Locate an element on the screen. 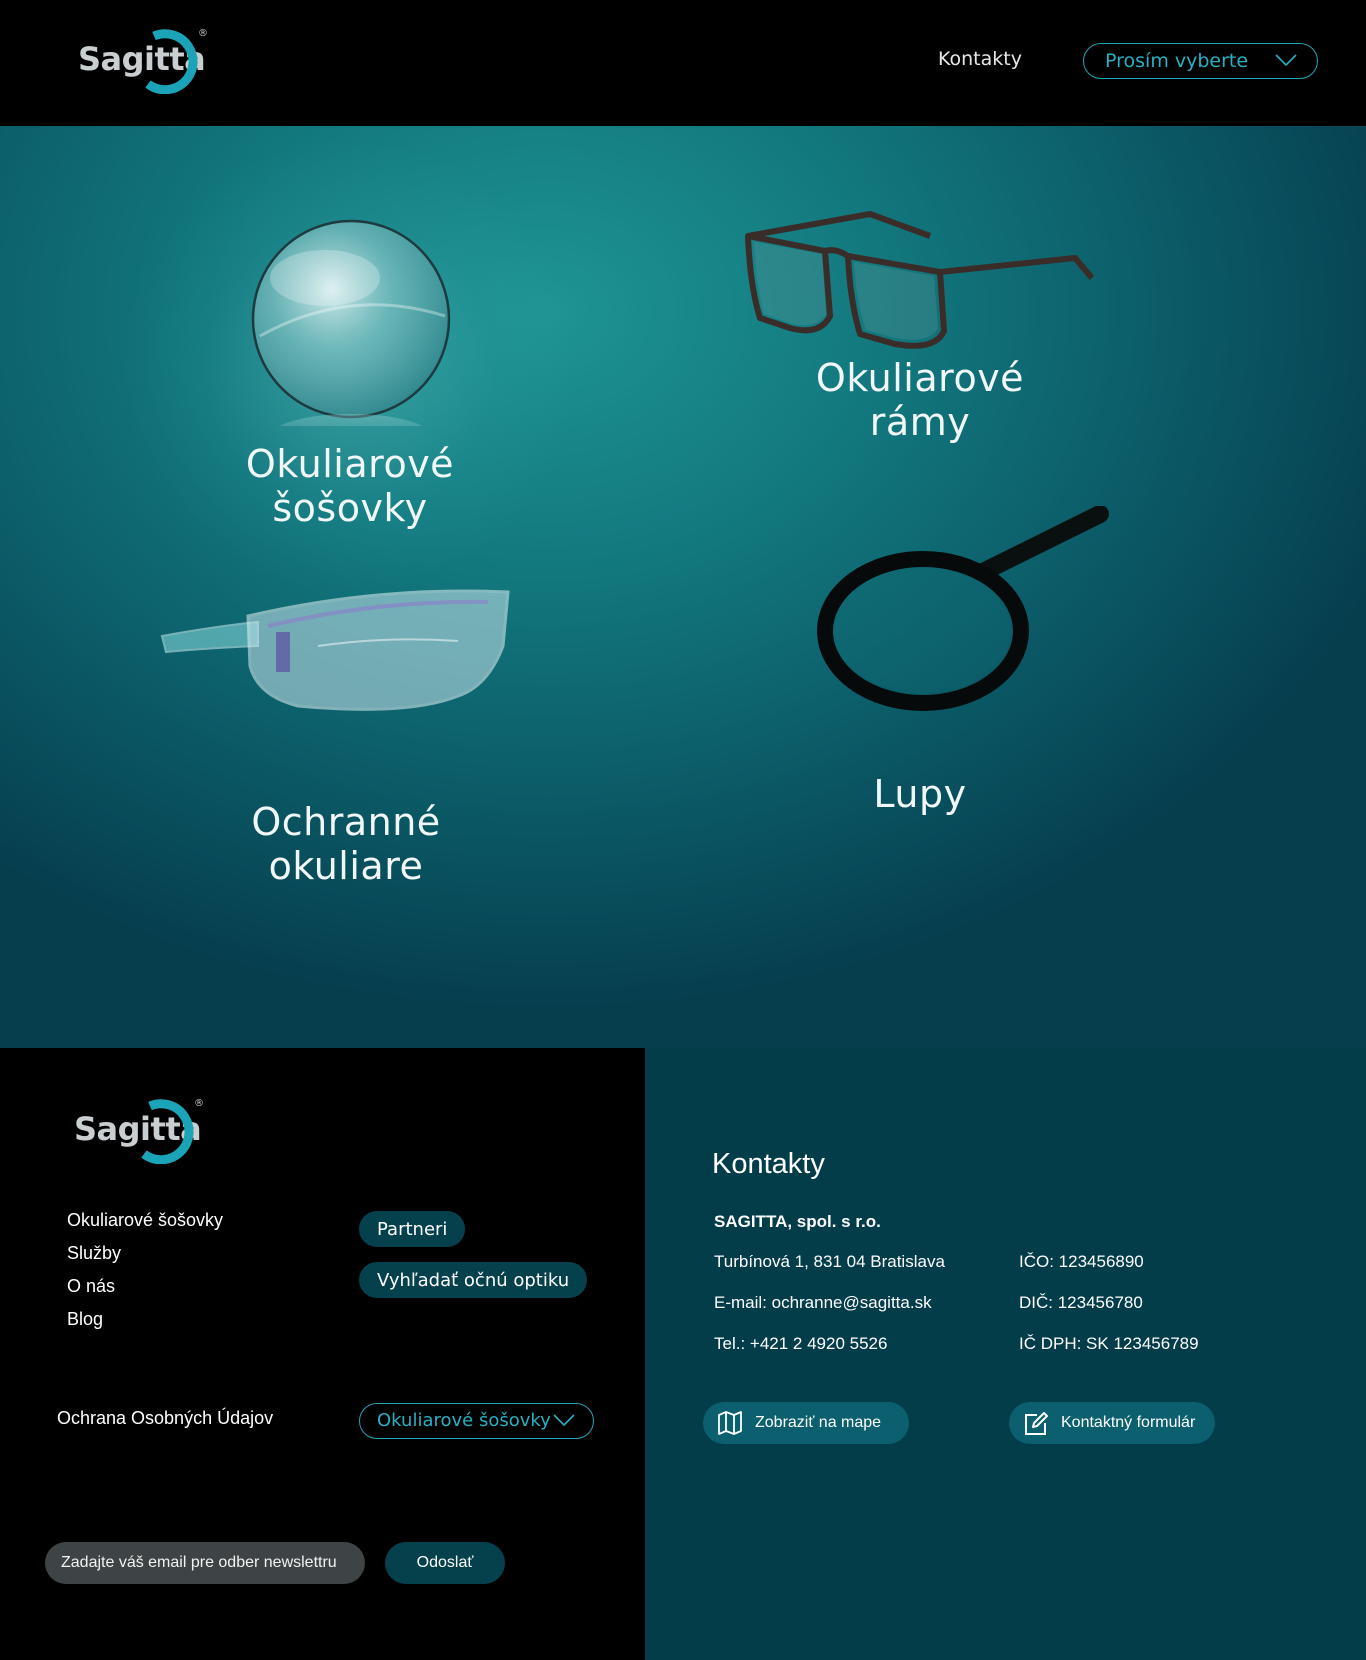  header-select-dropdown: Prosím vyberte is located at coordinates (1200, 61).